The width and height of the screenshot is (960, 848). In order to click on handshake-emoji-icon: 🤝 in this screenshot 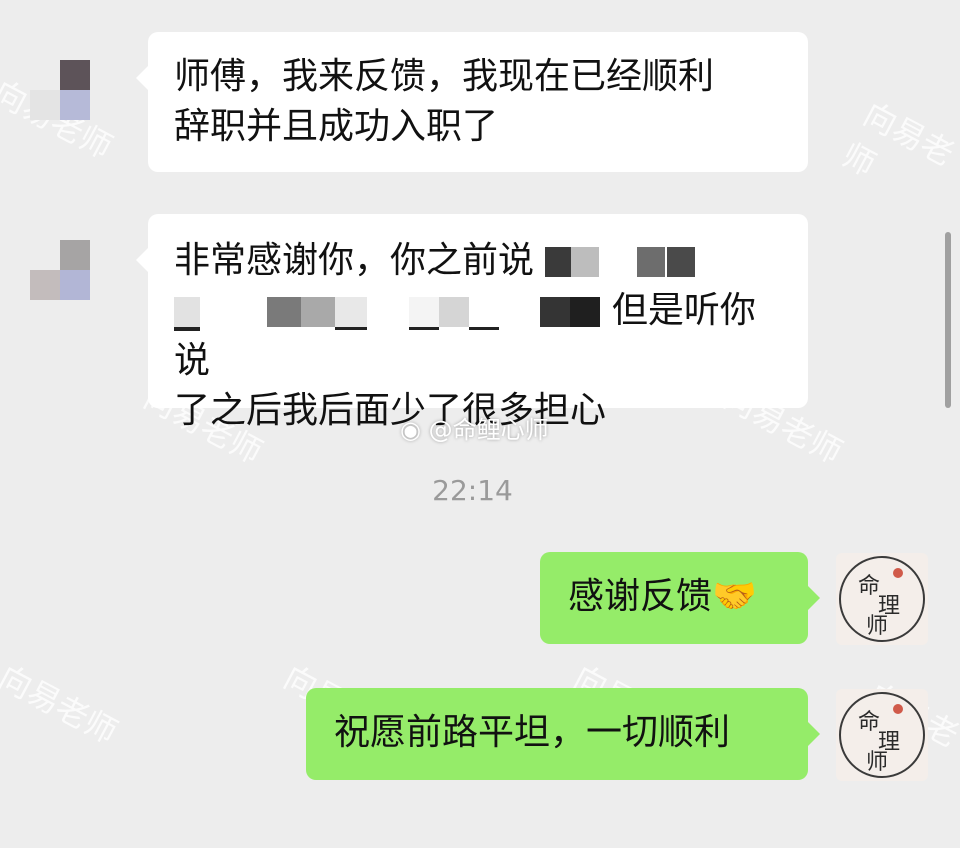, I will do `click(734, 596)`.